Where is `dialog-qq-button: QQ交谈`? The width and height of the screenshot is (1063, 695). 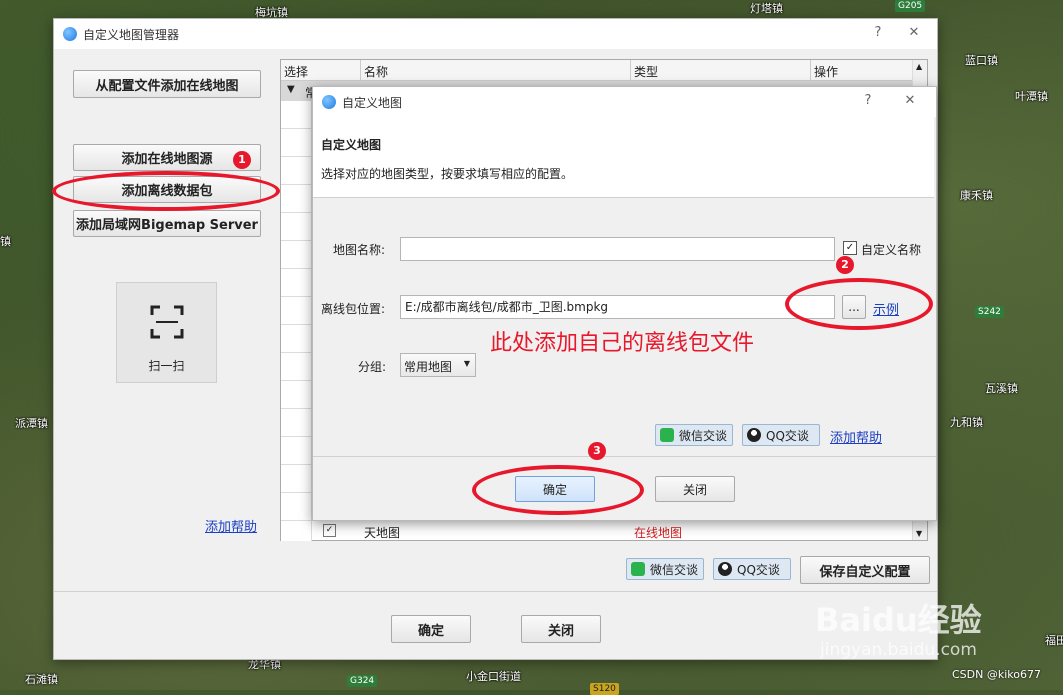 dialog-qq-button: QQ交谈 is located at coordinates (781, 435).